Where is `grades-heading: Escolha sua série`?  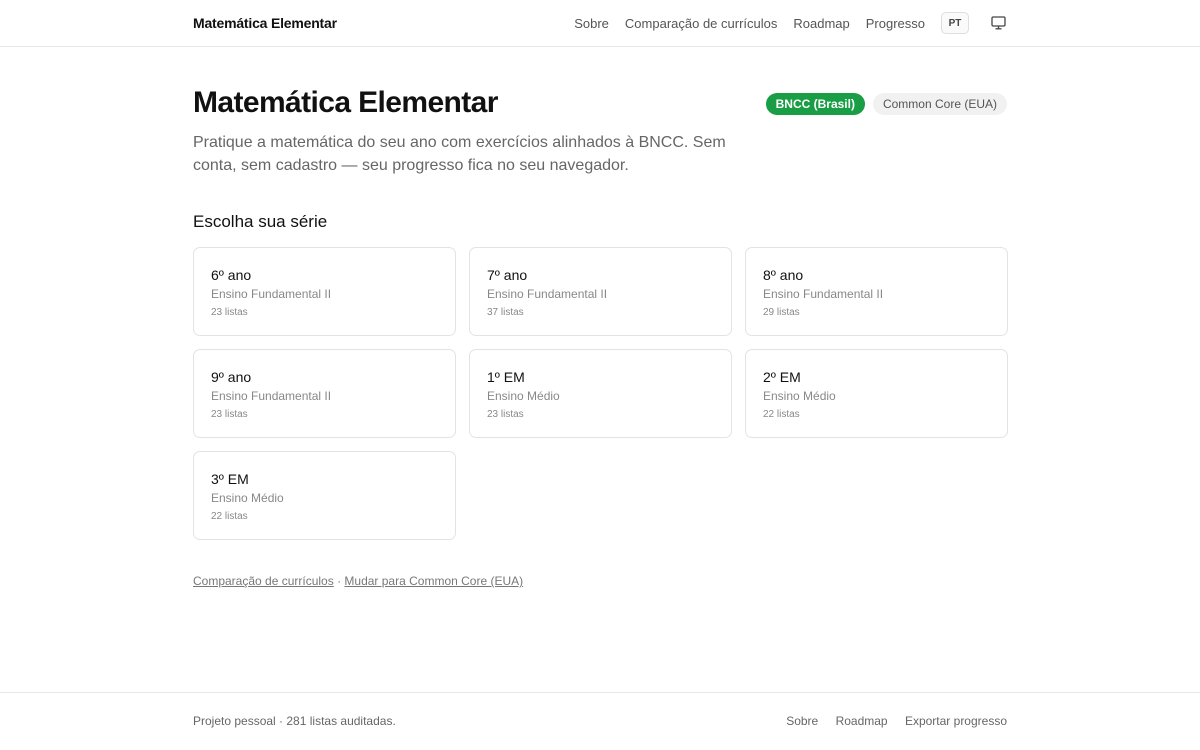 grades-heading: Escolha sua série is located at coordinates (260, 221).